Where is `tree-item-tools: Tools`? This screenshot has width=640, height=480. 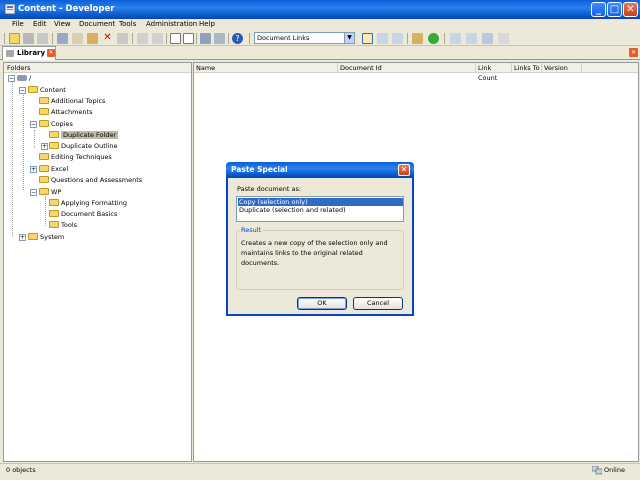 tree-item-tools: Tools is located at coordinates (63, 225).